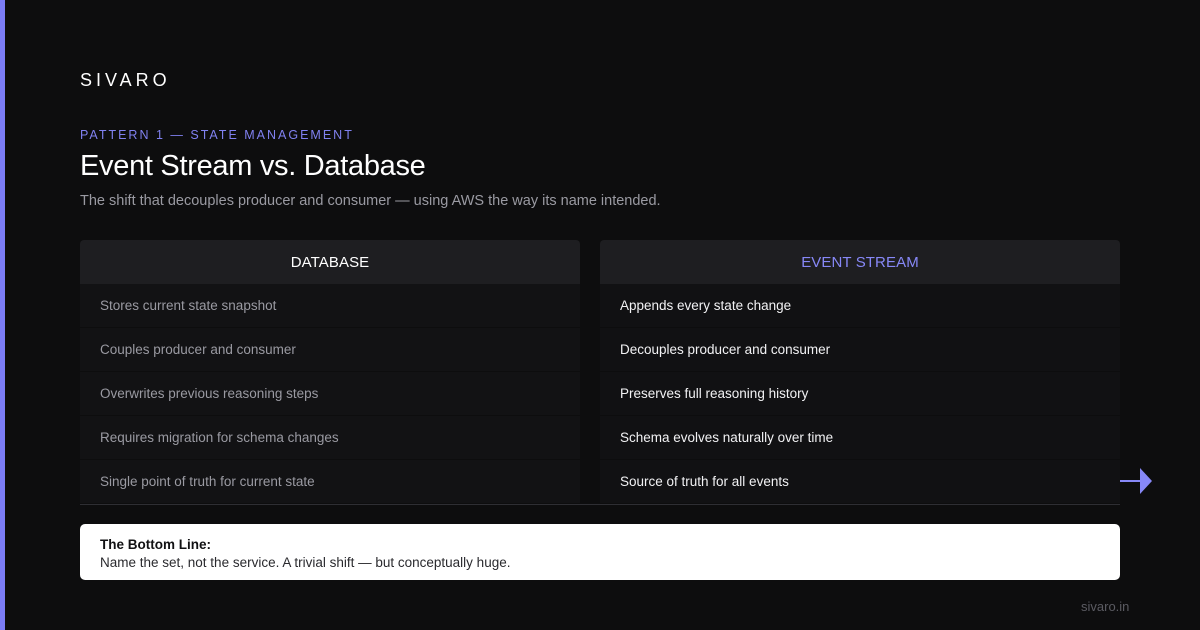 The height and width of the screenshot is (630, 1200). I want to click on database-column-header: DATABASE, so click(330, 262).